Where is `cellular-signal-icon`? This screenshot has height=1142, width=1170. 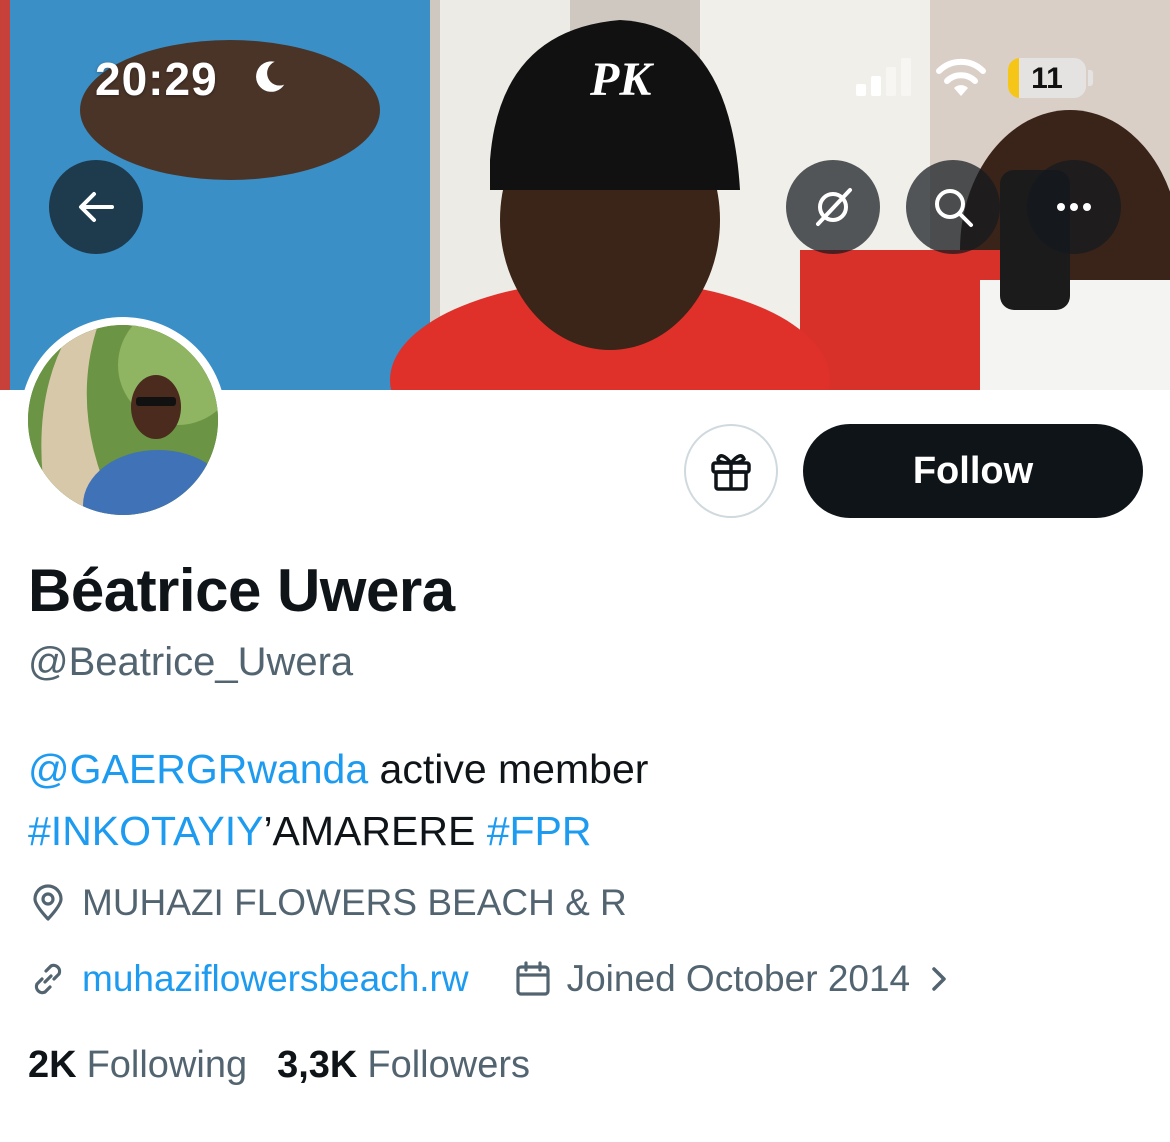
cellular-signal-icon is located at coordinates (883, 77).